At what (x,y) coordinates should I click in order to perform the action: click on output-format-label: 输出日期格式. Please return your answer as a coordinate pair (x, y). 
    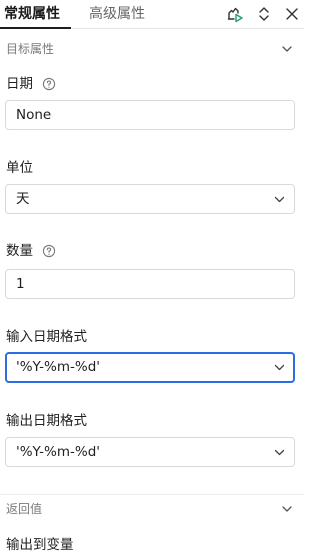
    Looking at the image, I should click on (46, 421).